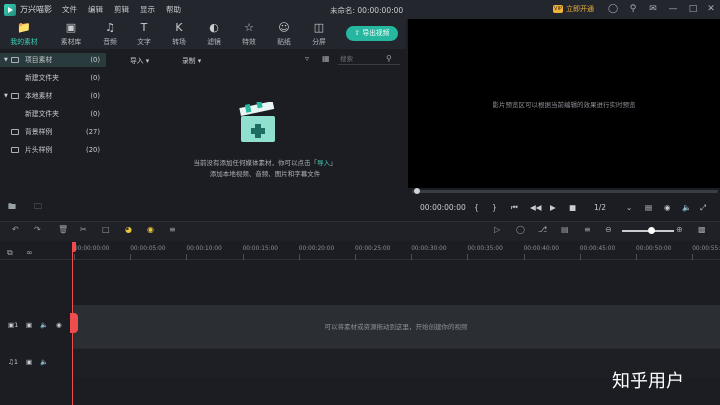 The height and width of the screenshot is (405, 720). I want to click on adjust-icon: ≡, so click(172, 230).